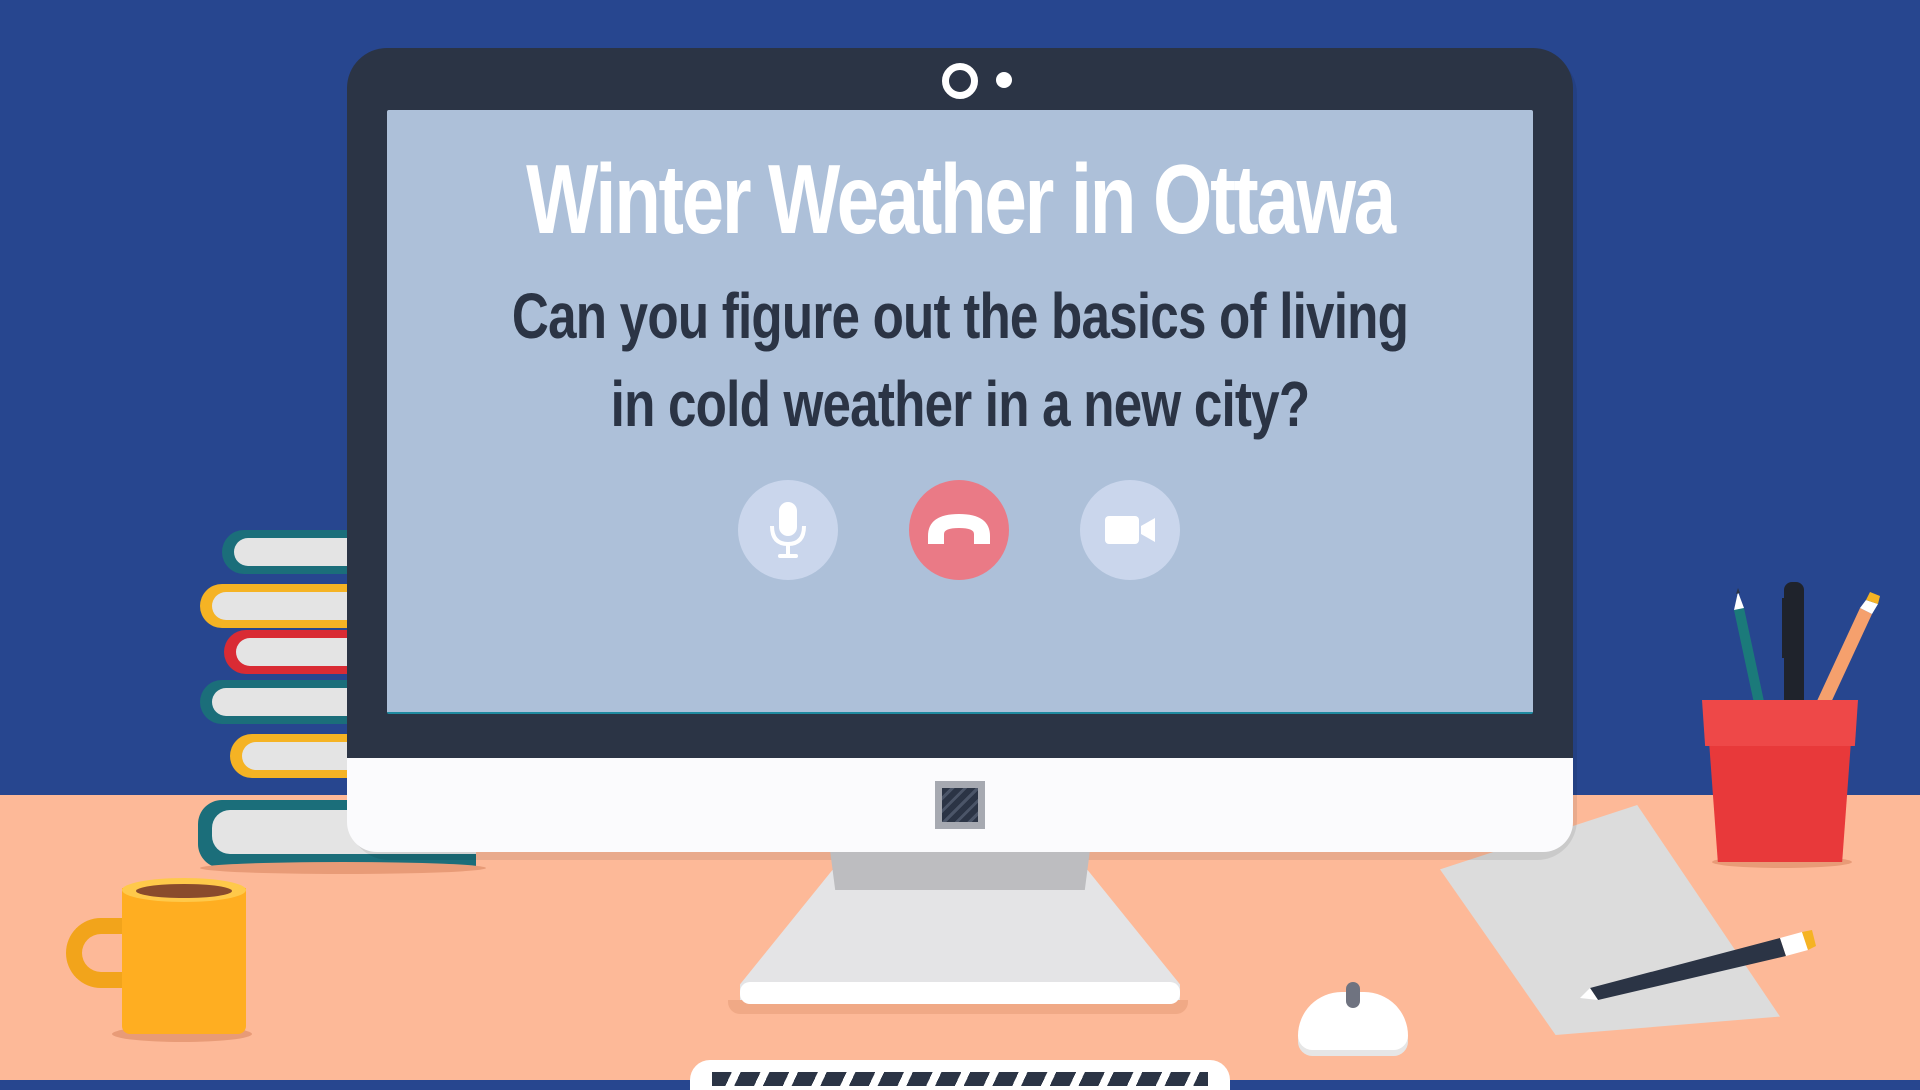 The image size is (1920, 1090). I want to click on video-camera-icon, so click(1130, 530).